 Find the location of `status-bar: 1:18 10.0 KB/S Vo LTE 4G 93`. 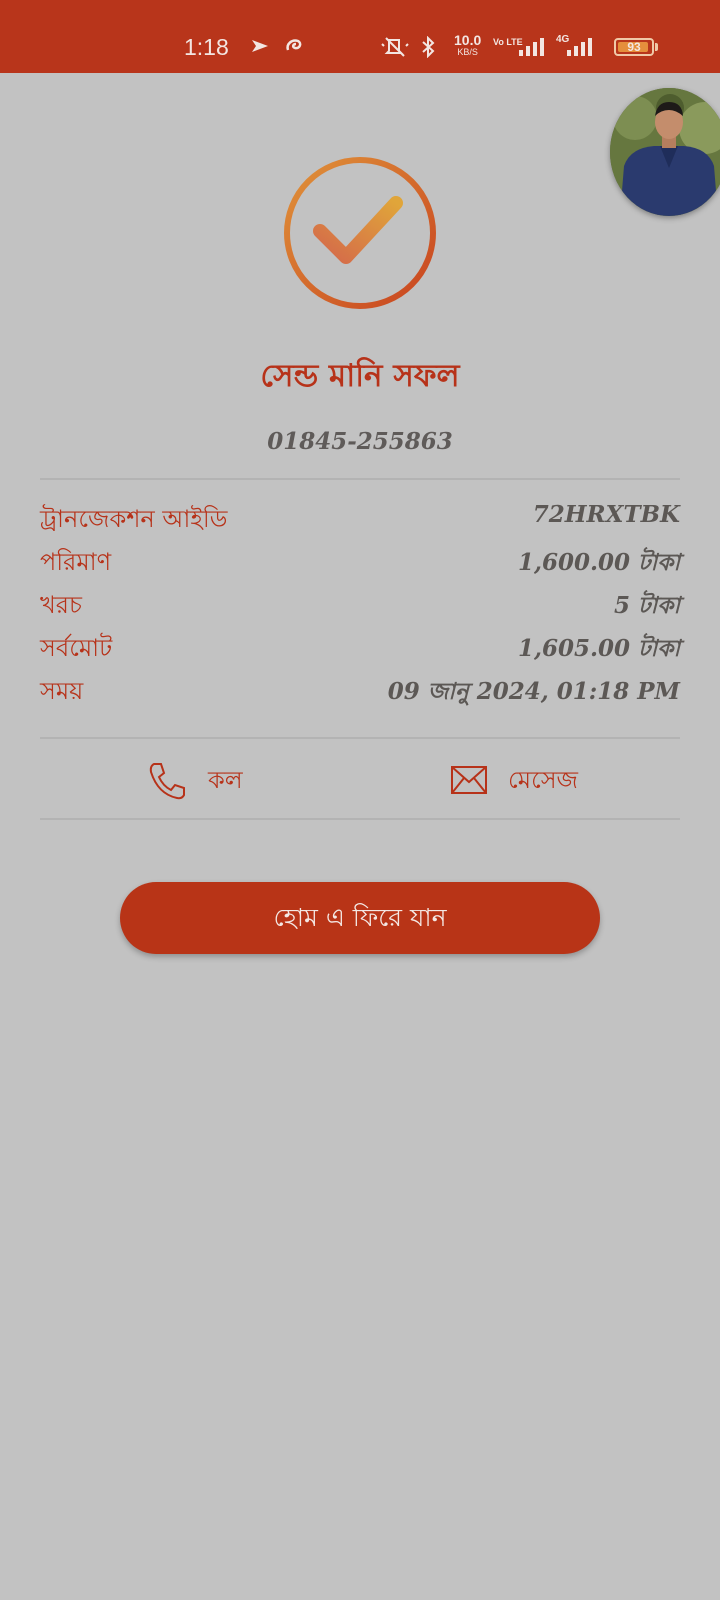

status-bar: 1:18 10.0 KB/S Vo LTE 4G 93 is located at coordinates (360, 36).